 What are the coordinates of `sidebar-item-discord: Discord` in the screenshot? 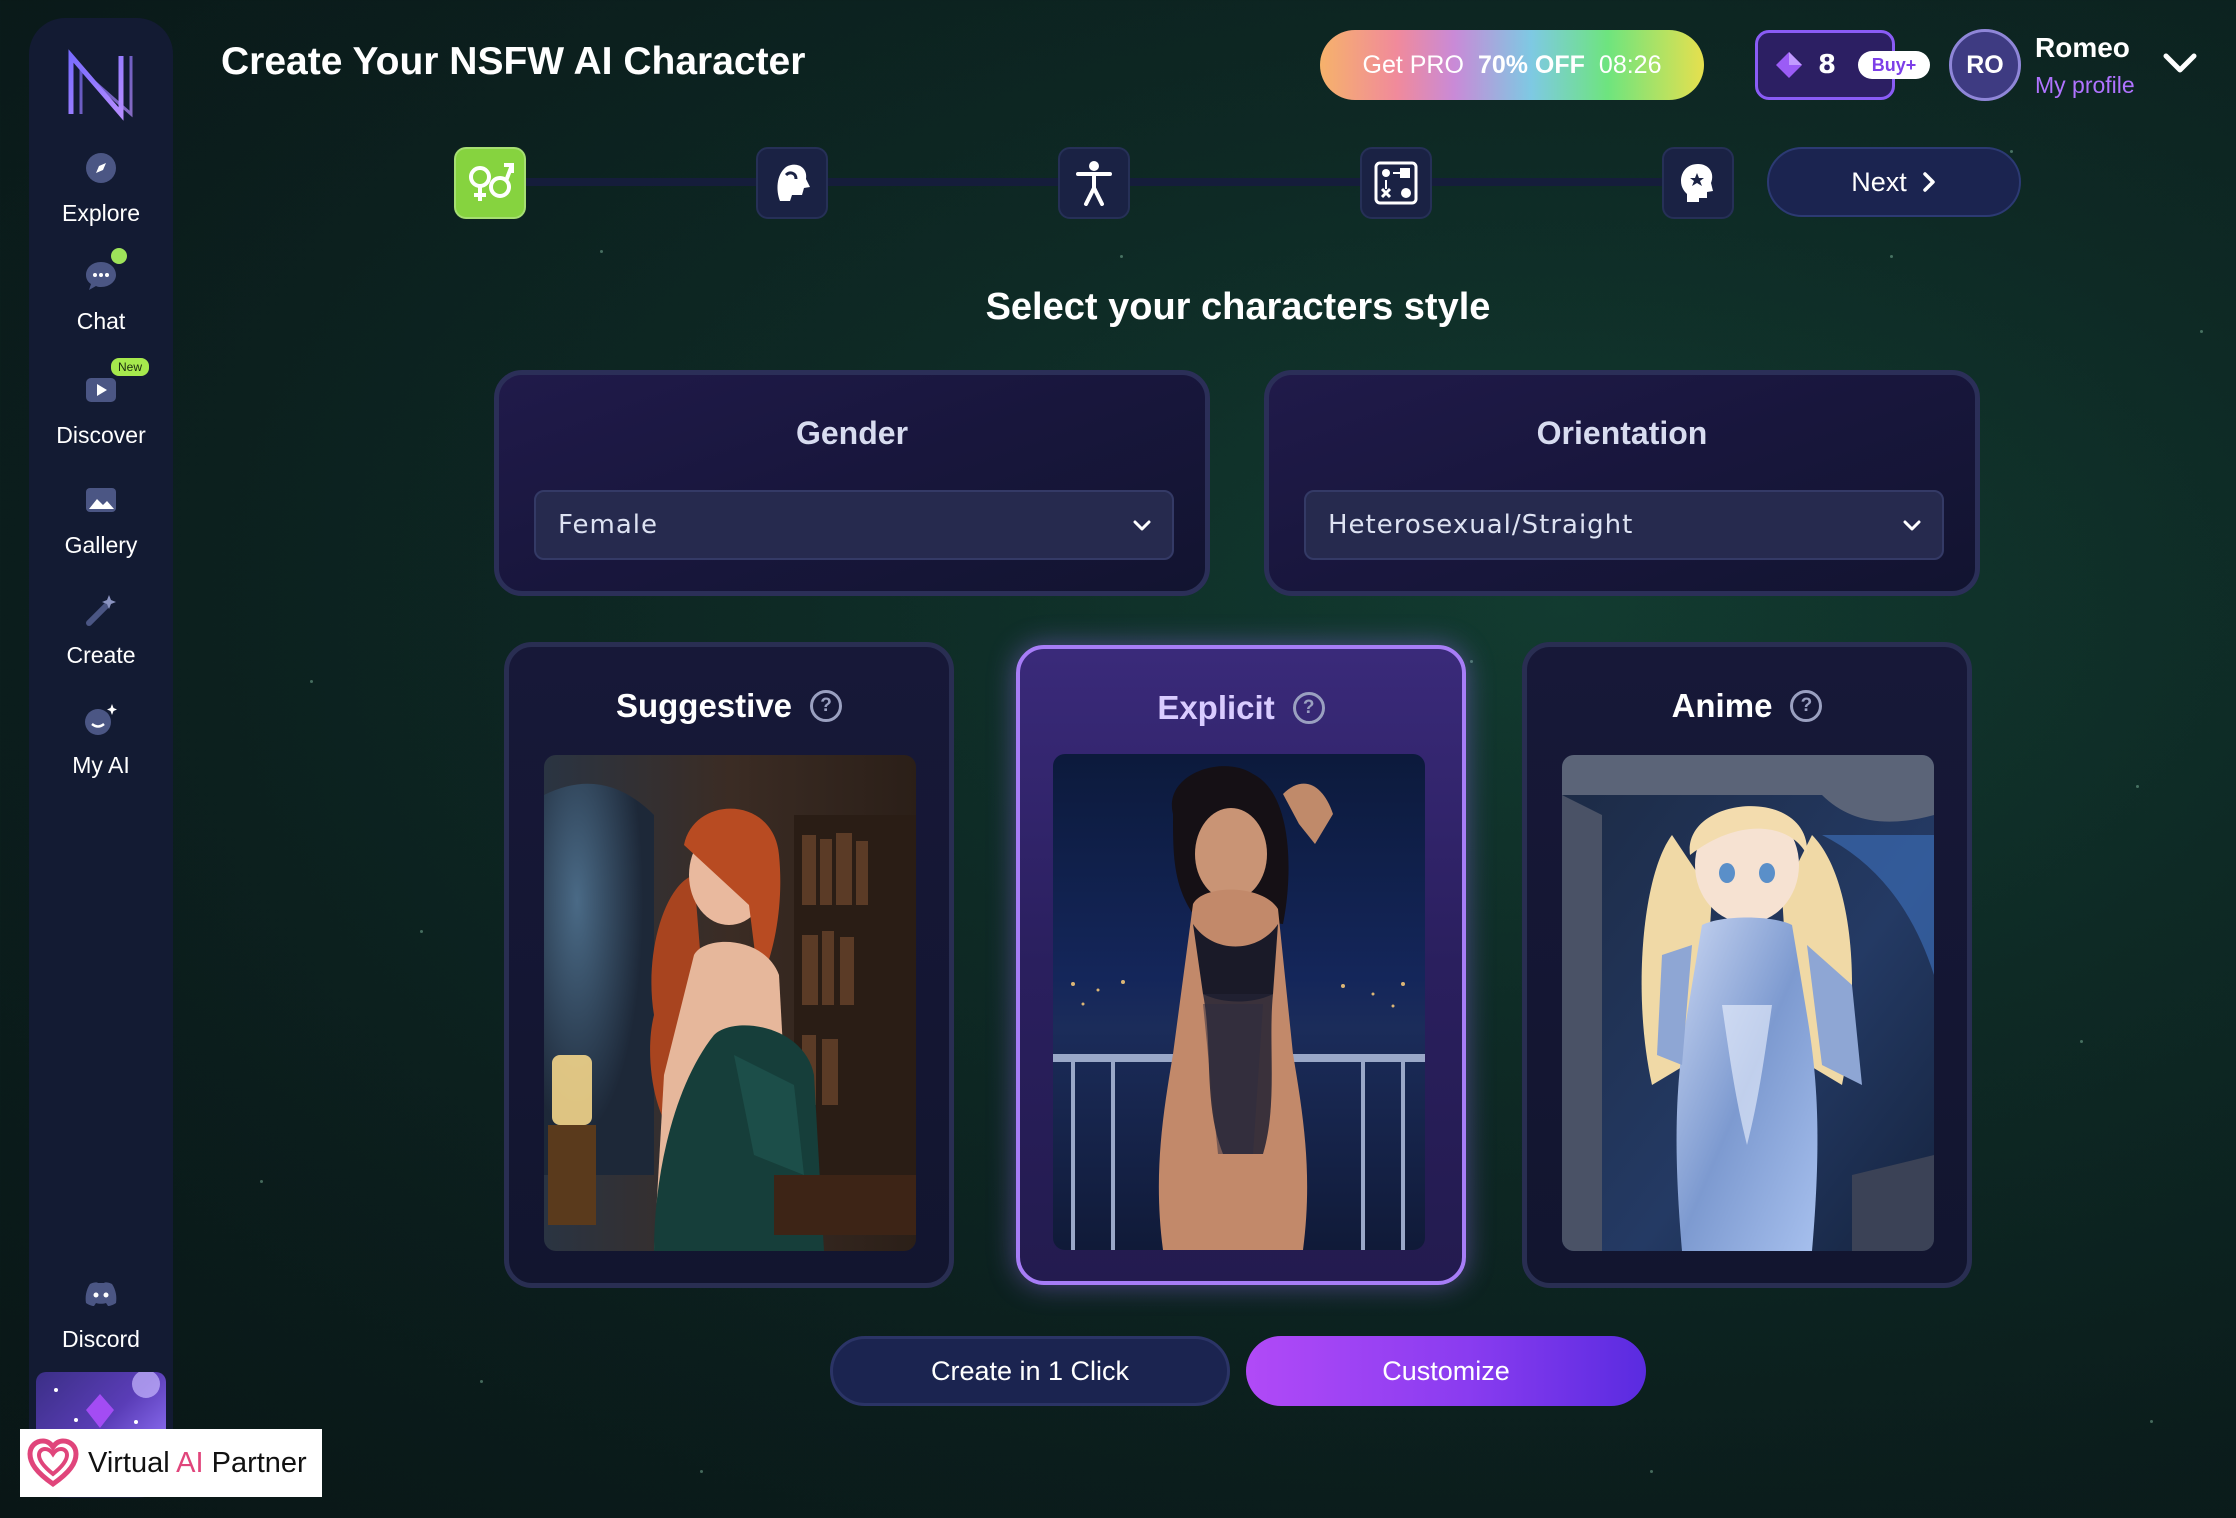 It's located at (101, 1312).